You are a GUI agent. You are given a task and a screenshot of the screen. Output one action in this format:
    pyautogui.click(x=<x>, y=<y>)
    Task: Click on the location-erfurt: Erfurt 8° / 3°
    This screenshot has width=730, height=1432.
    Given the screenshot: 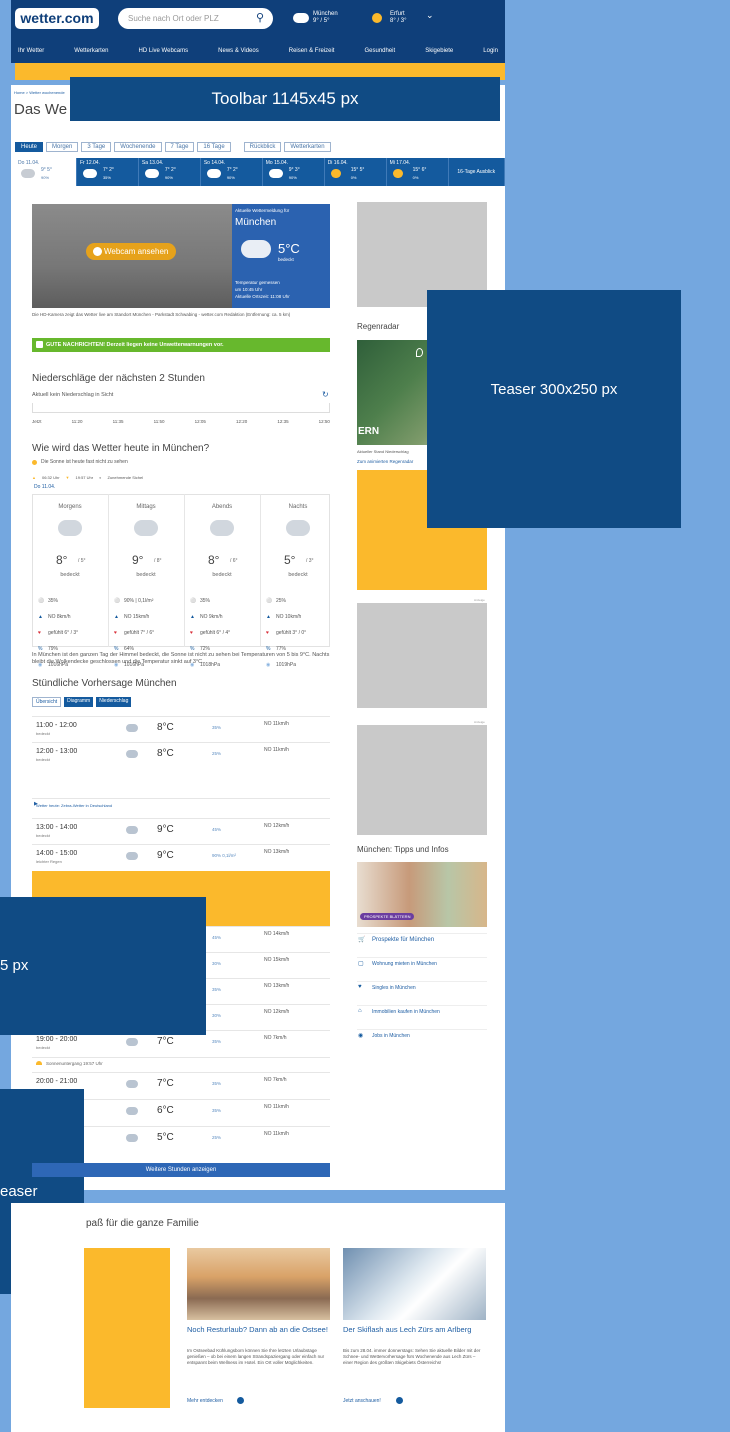 What is the action you would take?
    pyautogui.click(x=398, y=18)
    